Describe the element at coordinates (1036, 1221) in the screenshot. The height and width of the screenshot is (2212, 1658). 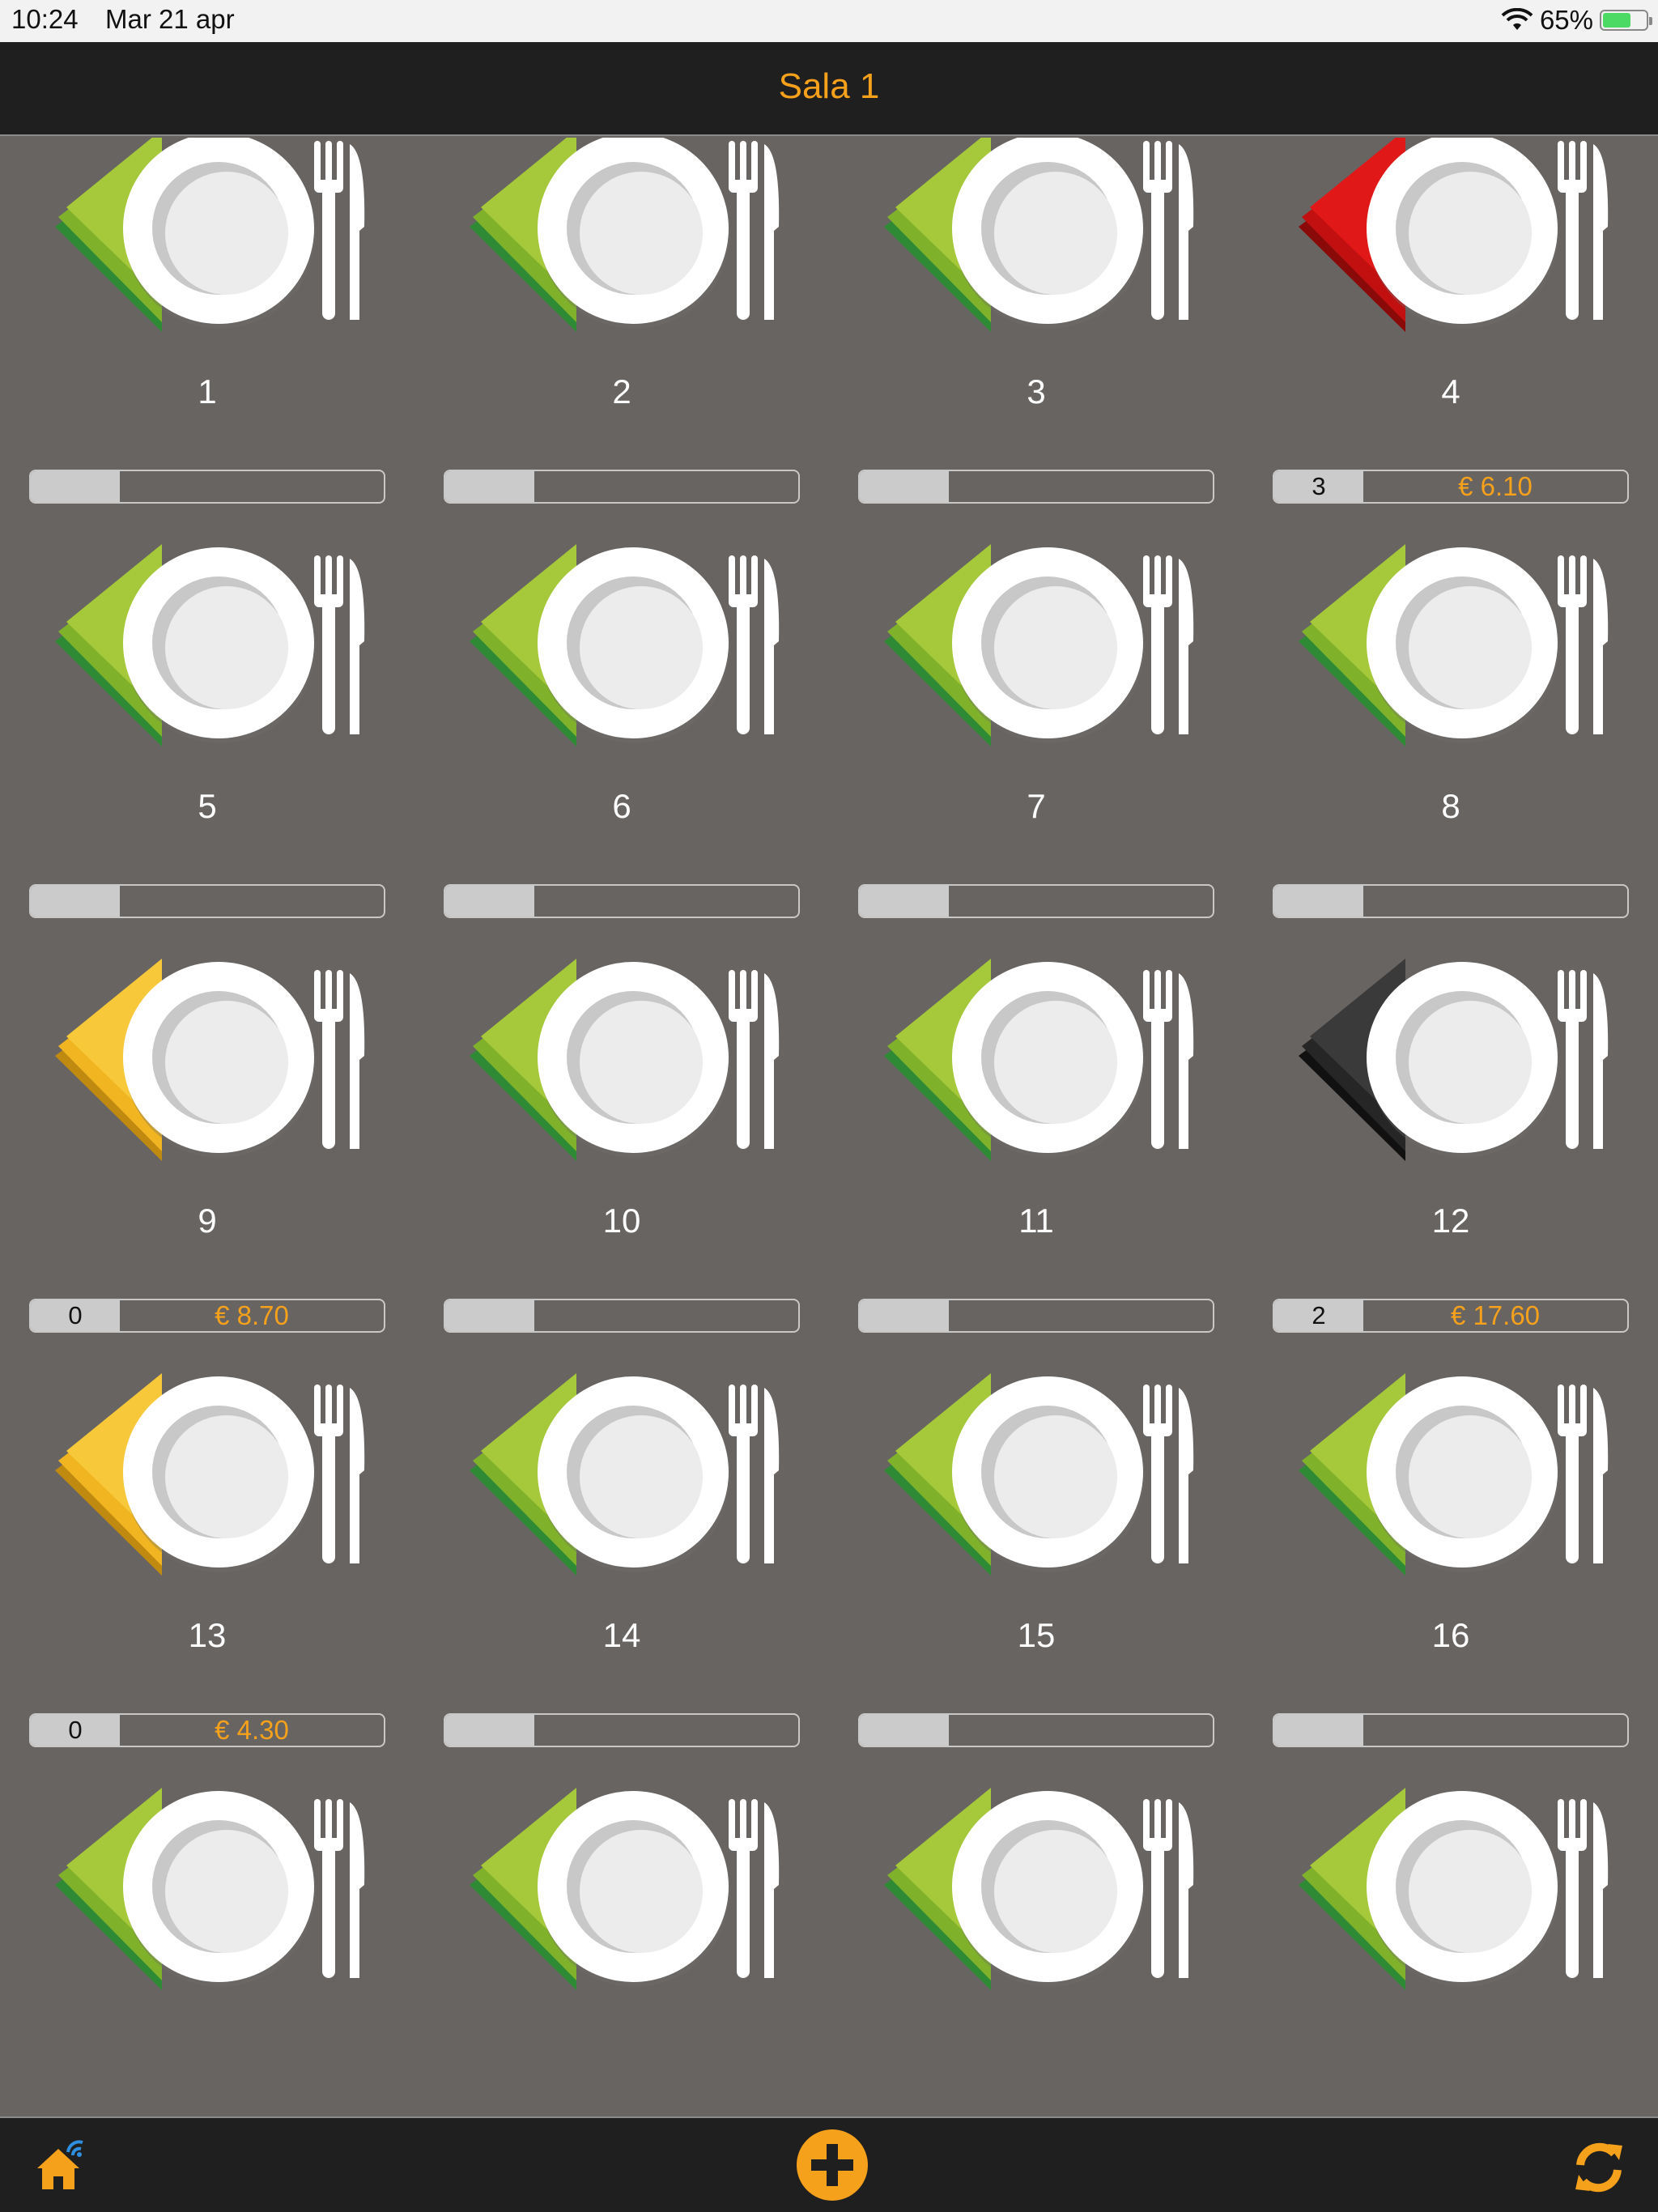
I see `table-number: 11` at that location.